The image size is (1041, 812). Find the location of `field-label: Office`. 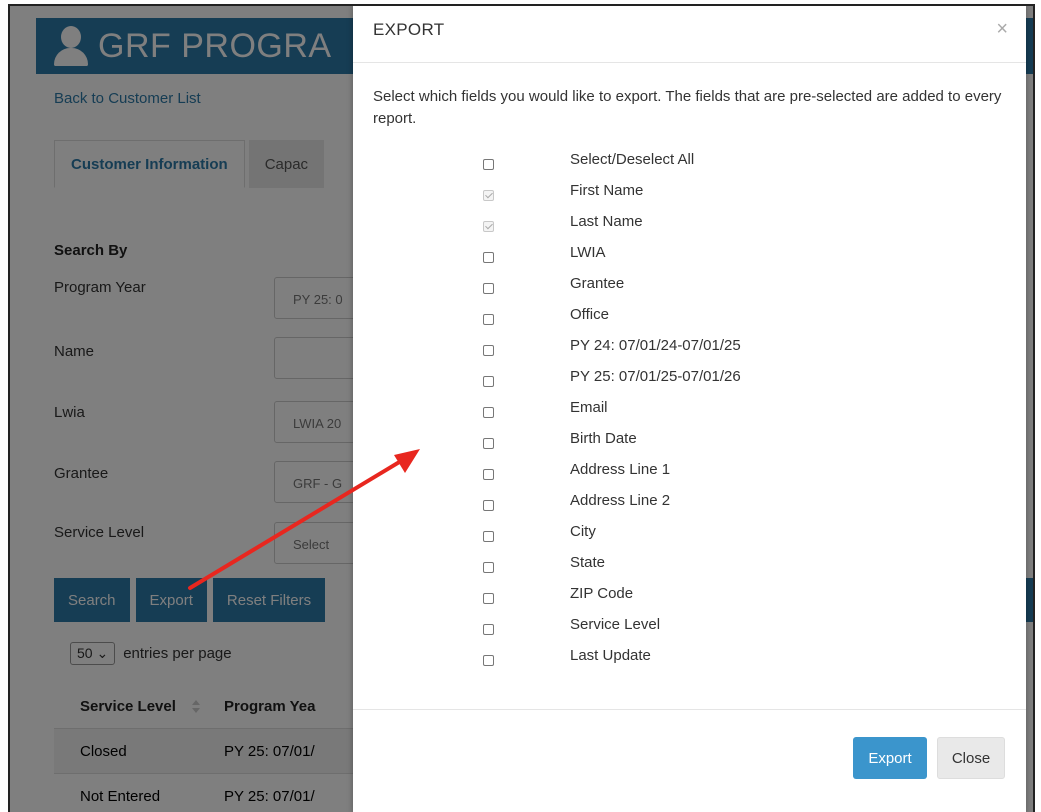

field-label: Office is located at coordinates (589, 314).